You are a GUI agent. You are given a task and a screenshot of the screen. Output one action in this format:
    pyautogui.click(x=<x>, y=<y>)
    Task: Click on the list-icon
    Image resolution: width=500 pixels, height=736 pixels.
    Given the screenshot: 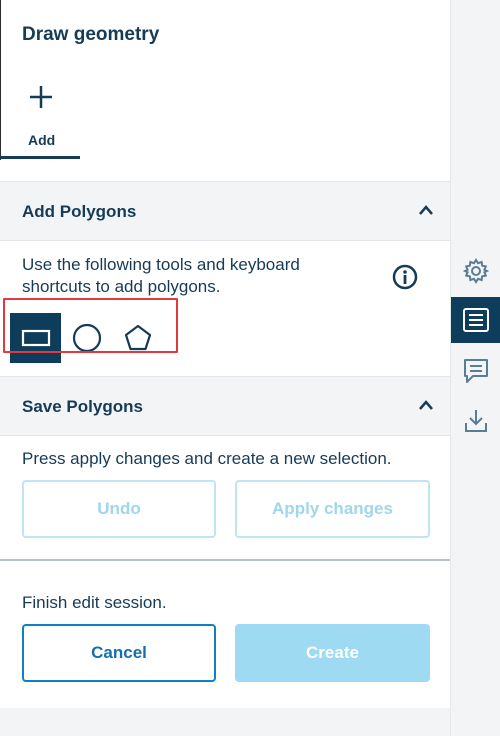 What is the action you would take?
    pyautogui.click(x=476, y=320)
    